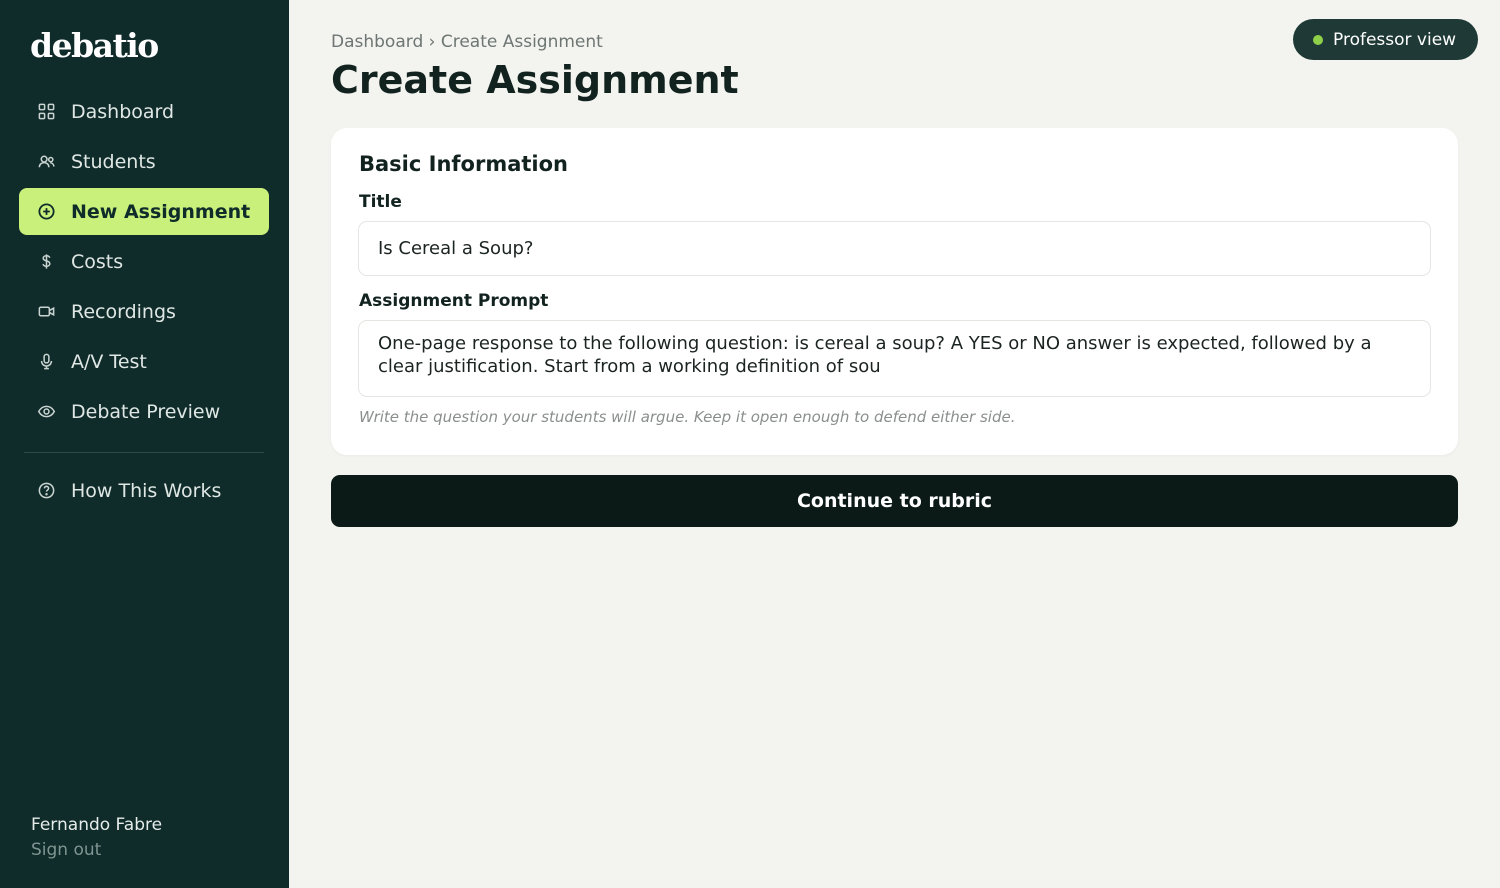  Describe the element at coordinates (46, 362) in the screenshot. I see `microphone-icon` at that location.